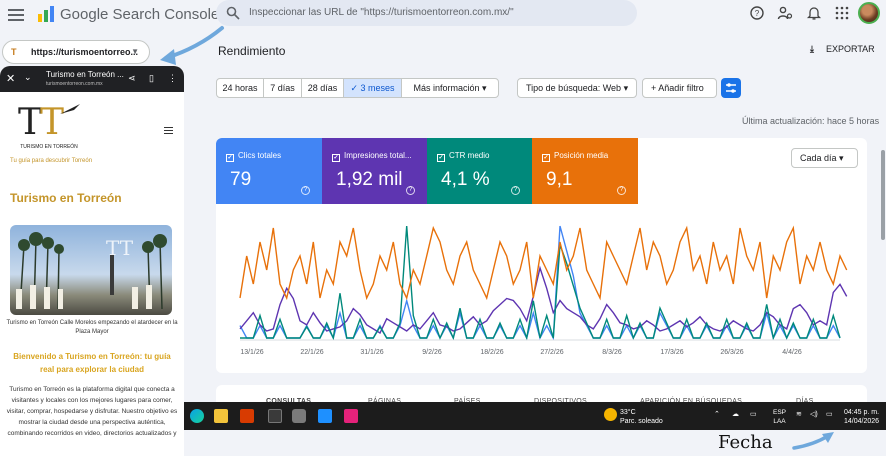  What do you see at coordinates (731, 352) in the screenshot?
I see `x-tick-label: 26/3/26` at bounding box center [731, 352].